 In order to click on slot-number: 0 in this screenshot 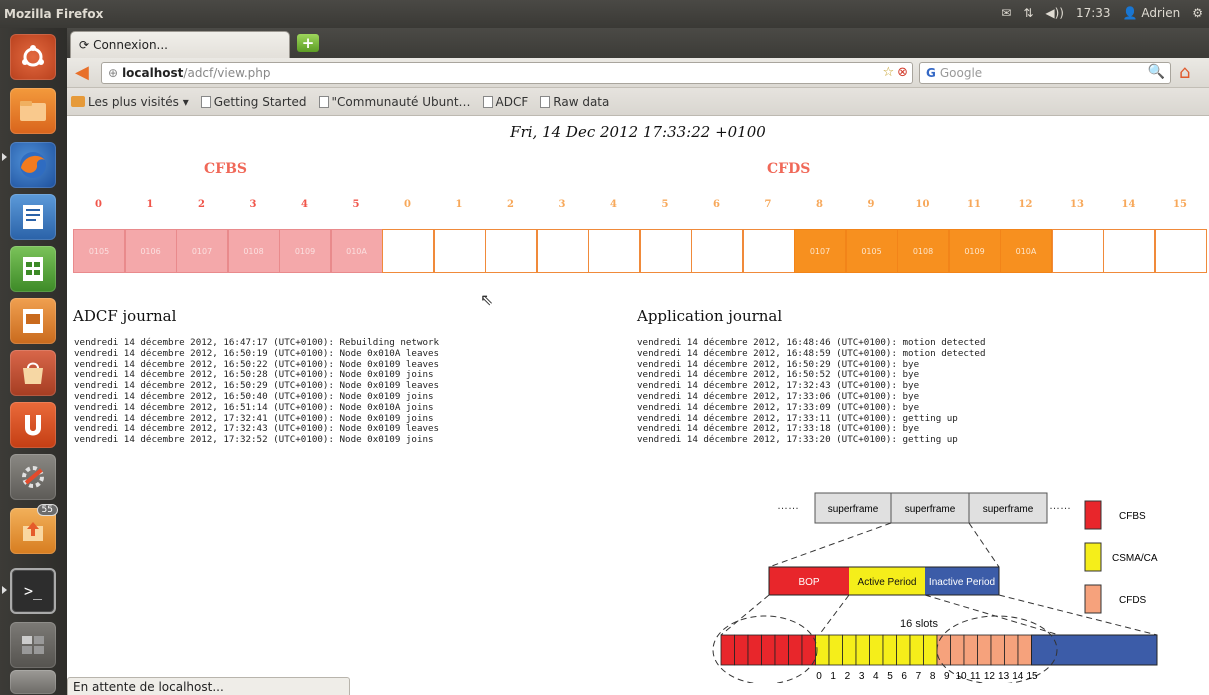, I will do `click(407, 204)`.